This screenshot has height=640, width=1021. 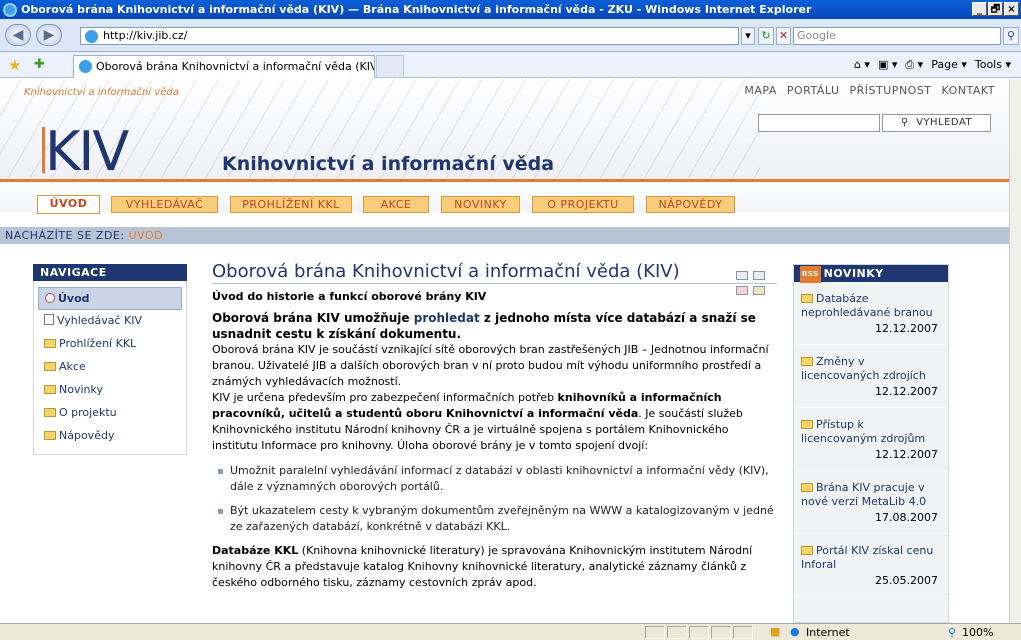 What do you see at coordinates (867, 557) in the screenshot?
I see `news-title: Portál KIV získal cenu Inforal` at bounding box center [867, 557].